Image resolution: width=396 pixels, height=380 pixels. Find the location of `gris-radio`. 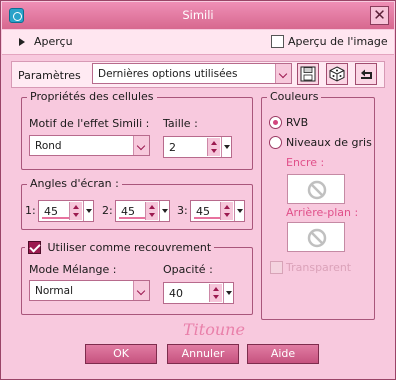

gris-radio is located at coordinates (275, 142).